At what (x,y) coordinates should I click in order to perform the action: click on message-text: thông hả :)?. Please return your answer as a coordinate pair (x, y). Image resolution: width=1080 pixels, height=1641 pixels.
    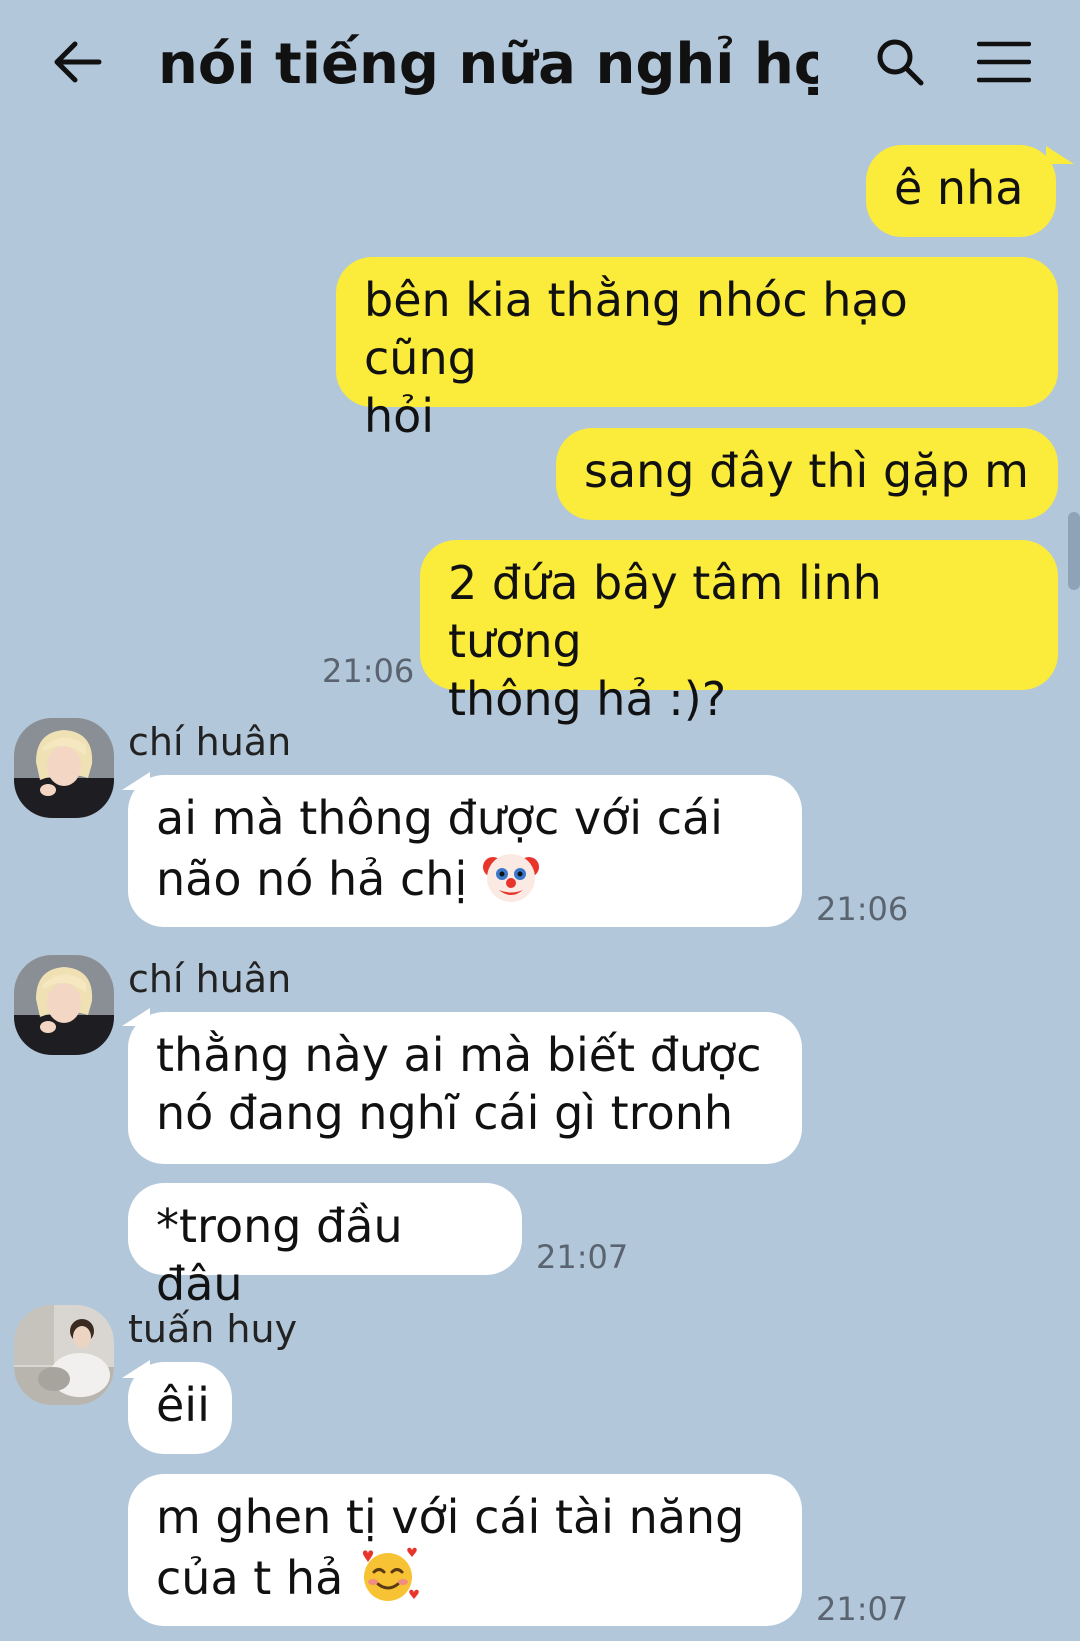
    Looking at the image, I should click on (587, 699).